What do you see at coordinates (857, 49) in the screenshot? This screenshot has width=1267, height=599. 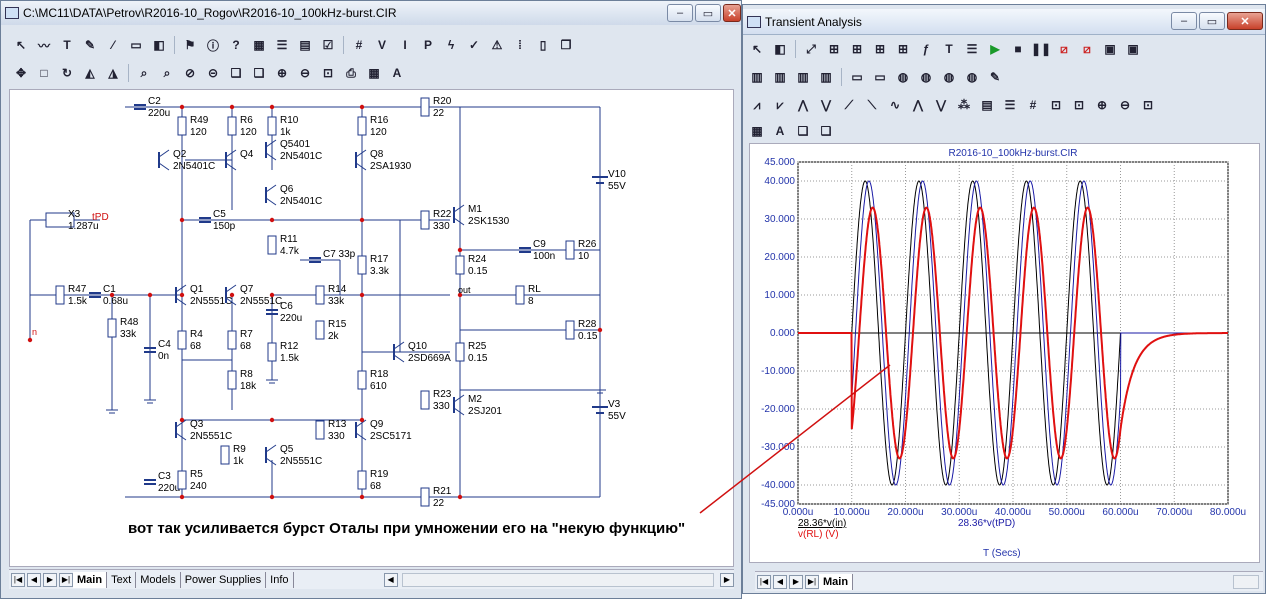 I see `axis2-icon: ⊞` at bounding box center [857, 49].